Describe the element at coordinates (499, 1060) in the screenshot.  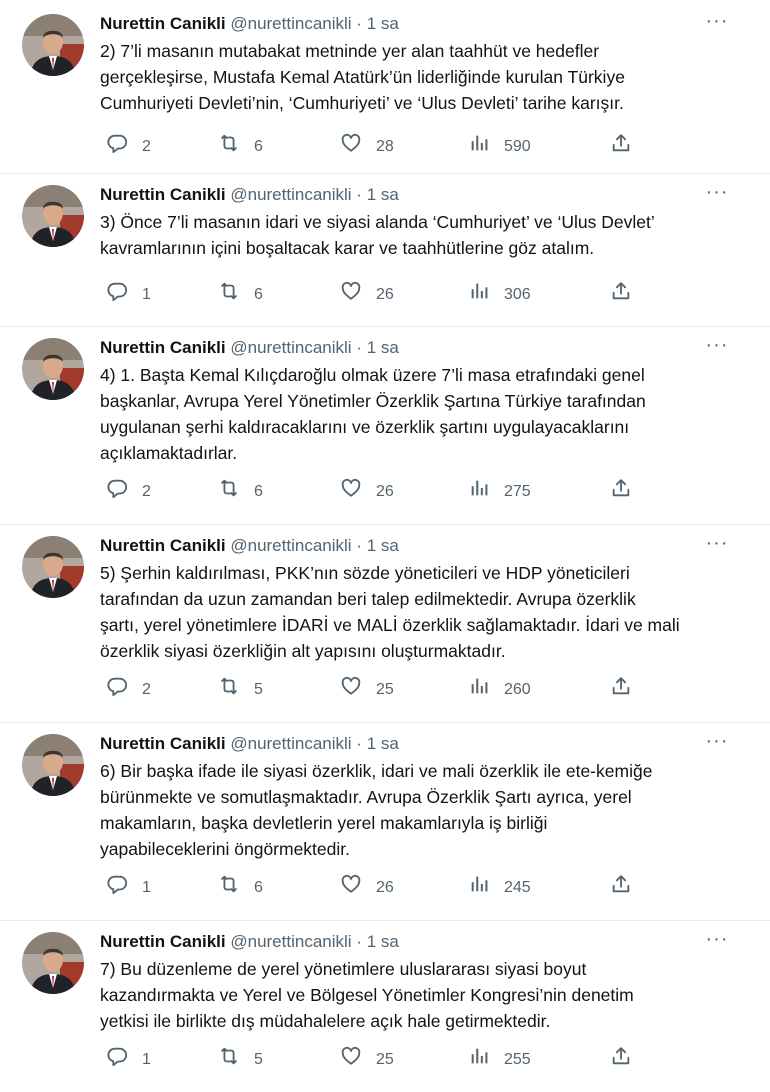
I see `views-button: 255` at that location.